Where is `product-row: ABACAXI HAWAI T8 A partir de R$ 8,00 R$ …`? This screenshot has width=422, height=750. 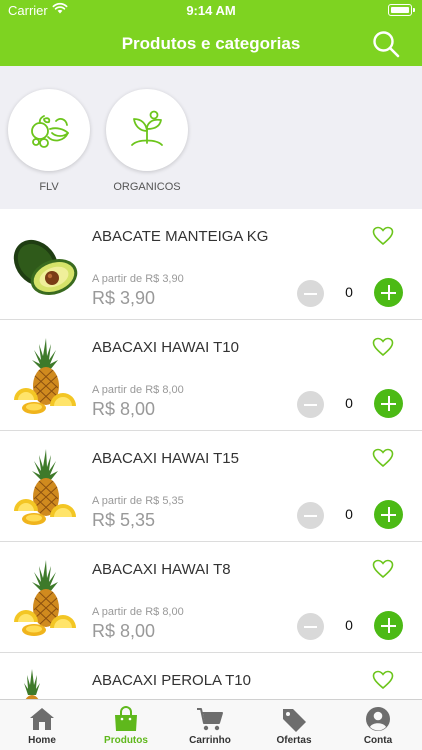
product-row: ABACAXI HAWAI T8 A partir de R$ 8,00 R$ … is located at coordinates (211, 597).